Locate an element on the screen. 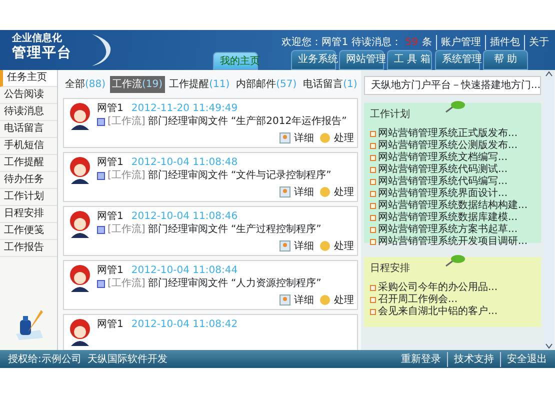 The width and height of the screenshot is (555, 400). sidebar-item: 工作提醒 is located at coordinates (28, 163).